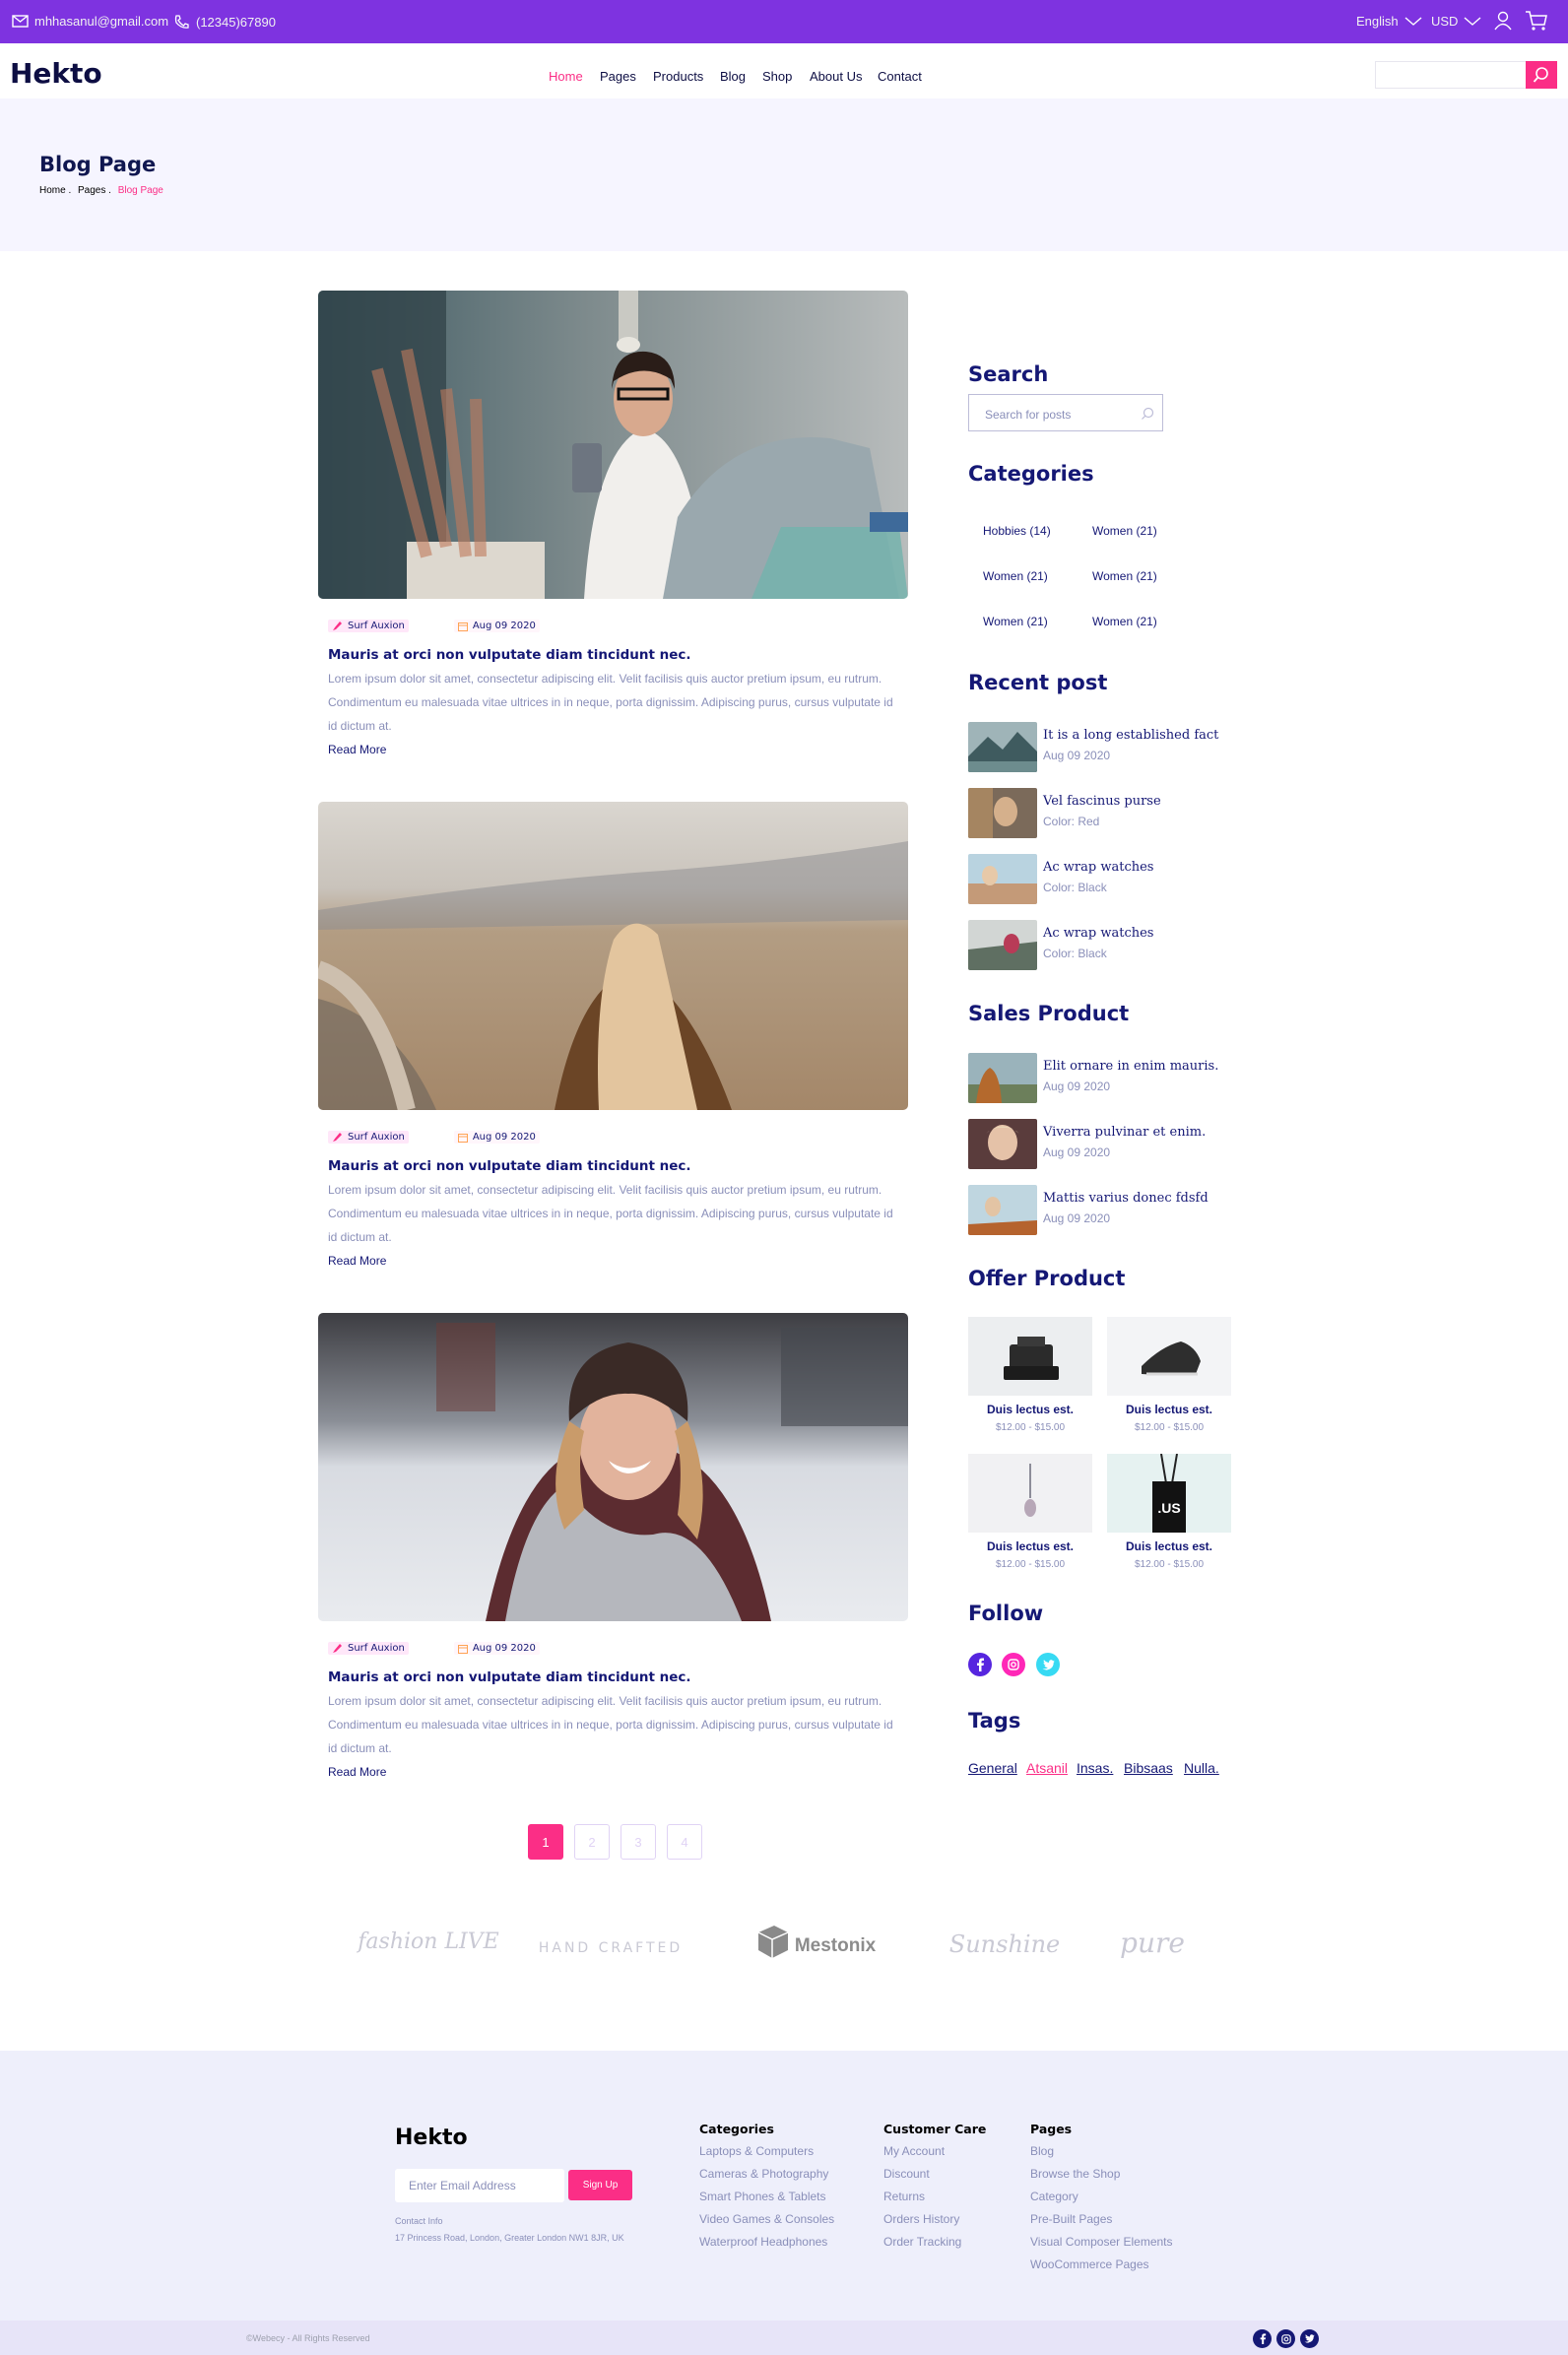 Image resolution: width=1568 pixels, height=2355 pixels. What do you see at coordinates (566, 76) in the screenshot?
I see `nav-item-home: Home` at bounding box center [566, 76].